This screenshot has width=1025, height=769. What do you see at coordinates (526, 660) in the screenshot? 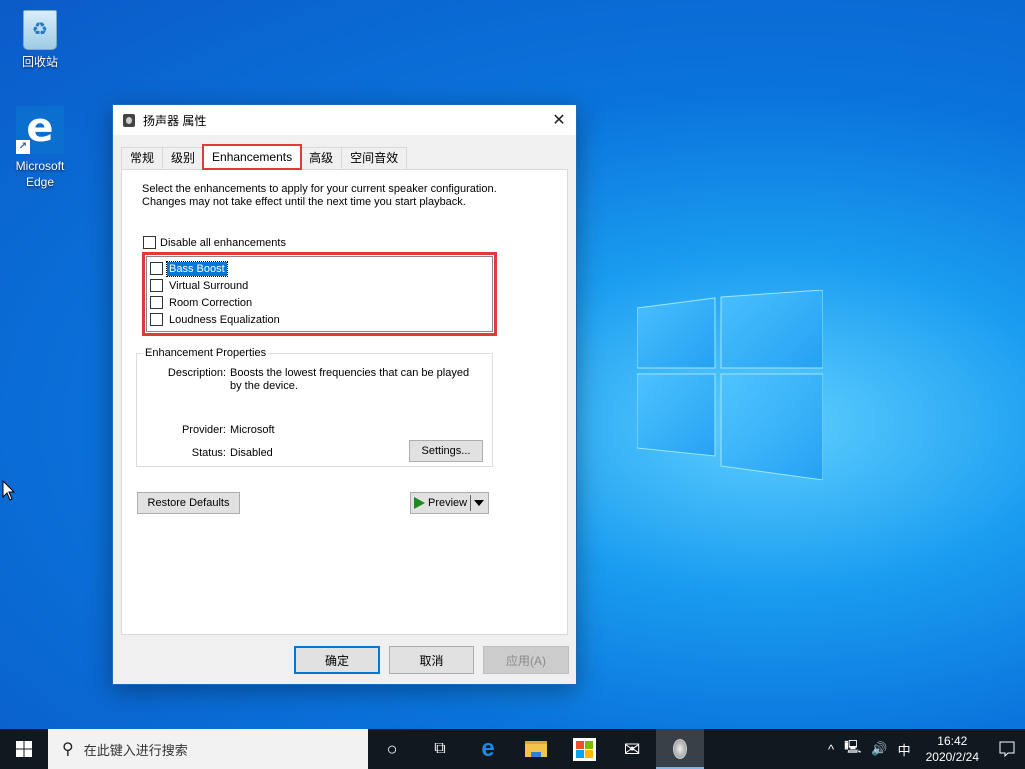
I see `apply-button: 应用(A)` at bounding box center [526, 660].